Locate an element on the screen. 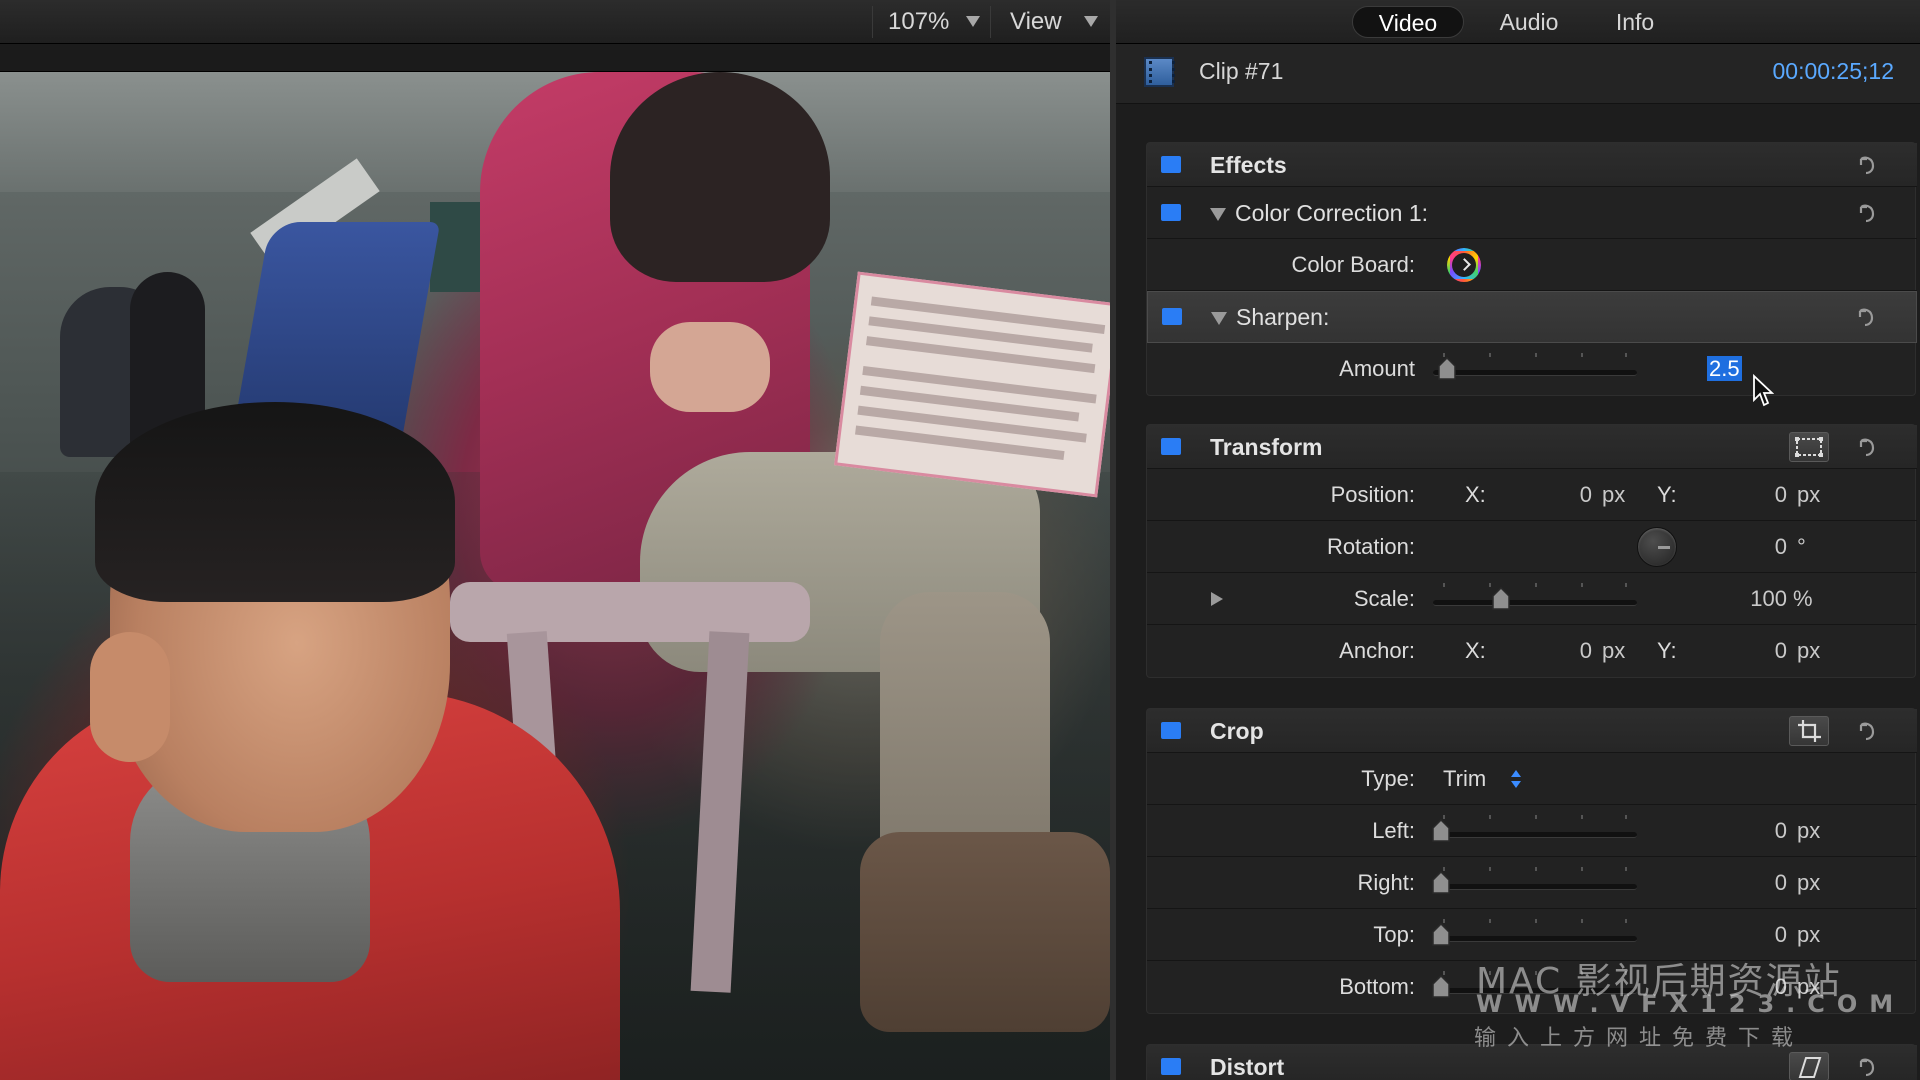 This screenshot has height=1080, width=1920. crop-right-row: Right: 0 px is located at coordinates (1532, 883).